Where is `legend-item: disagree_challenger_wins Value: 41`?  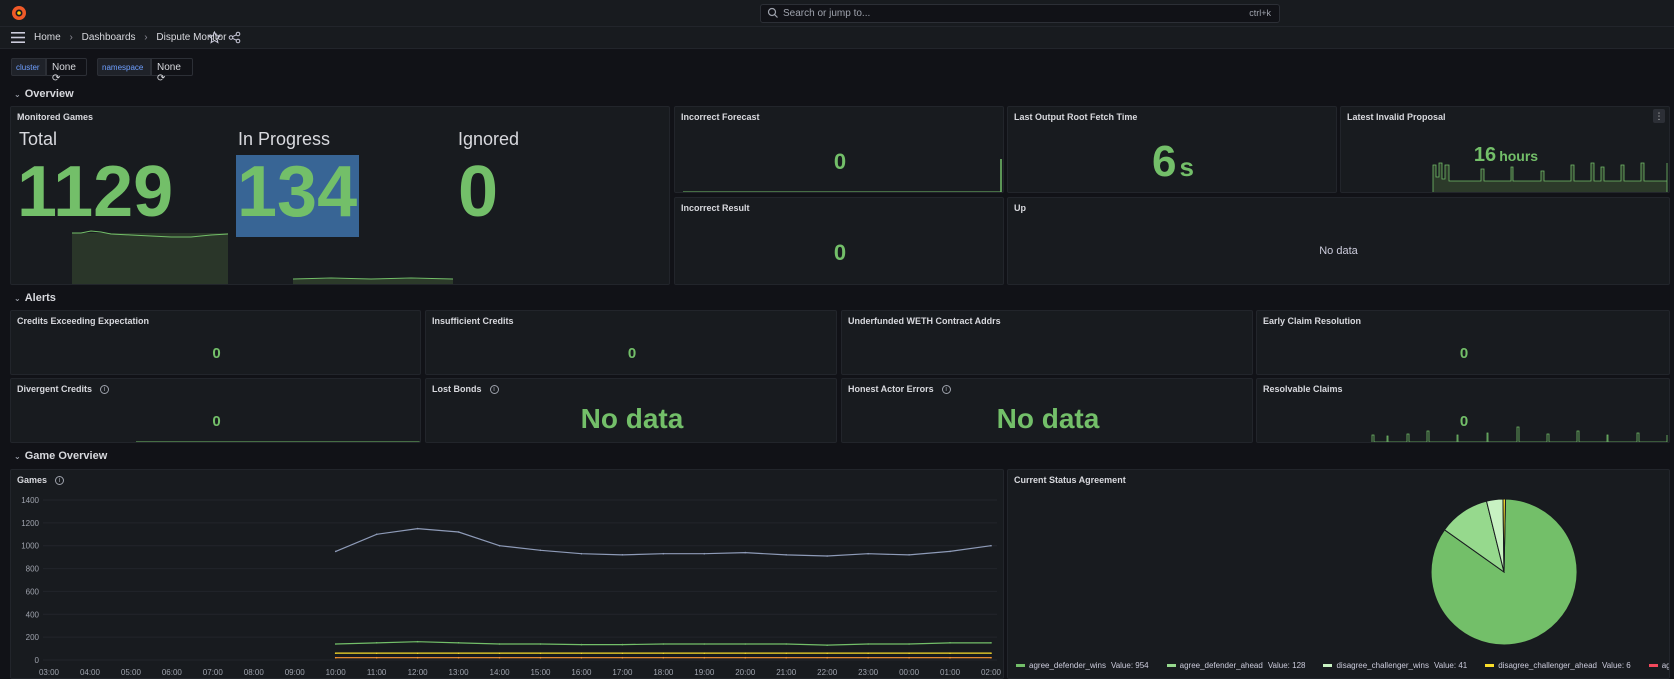 legend-item: disagree_challenger_wins Value: 41 is located at coordinates (1395, 665).